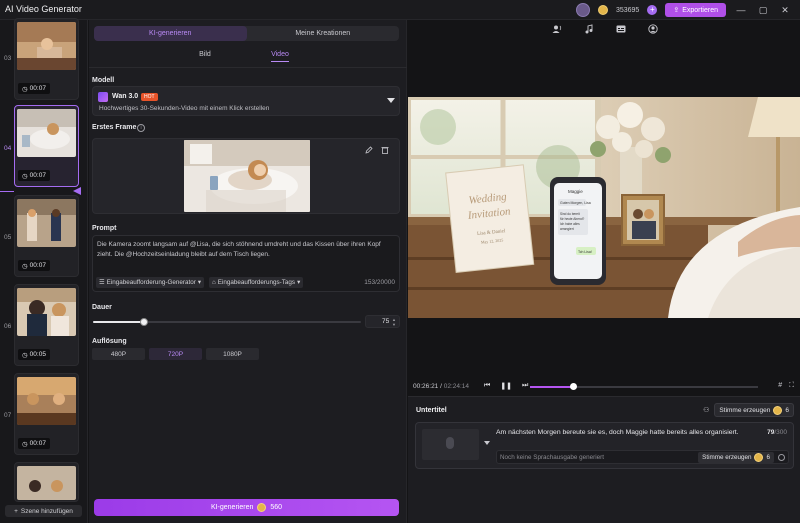  I want to click on add-credits-button: +, so click(652, 10).